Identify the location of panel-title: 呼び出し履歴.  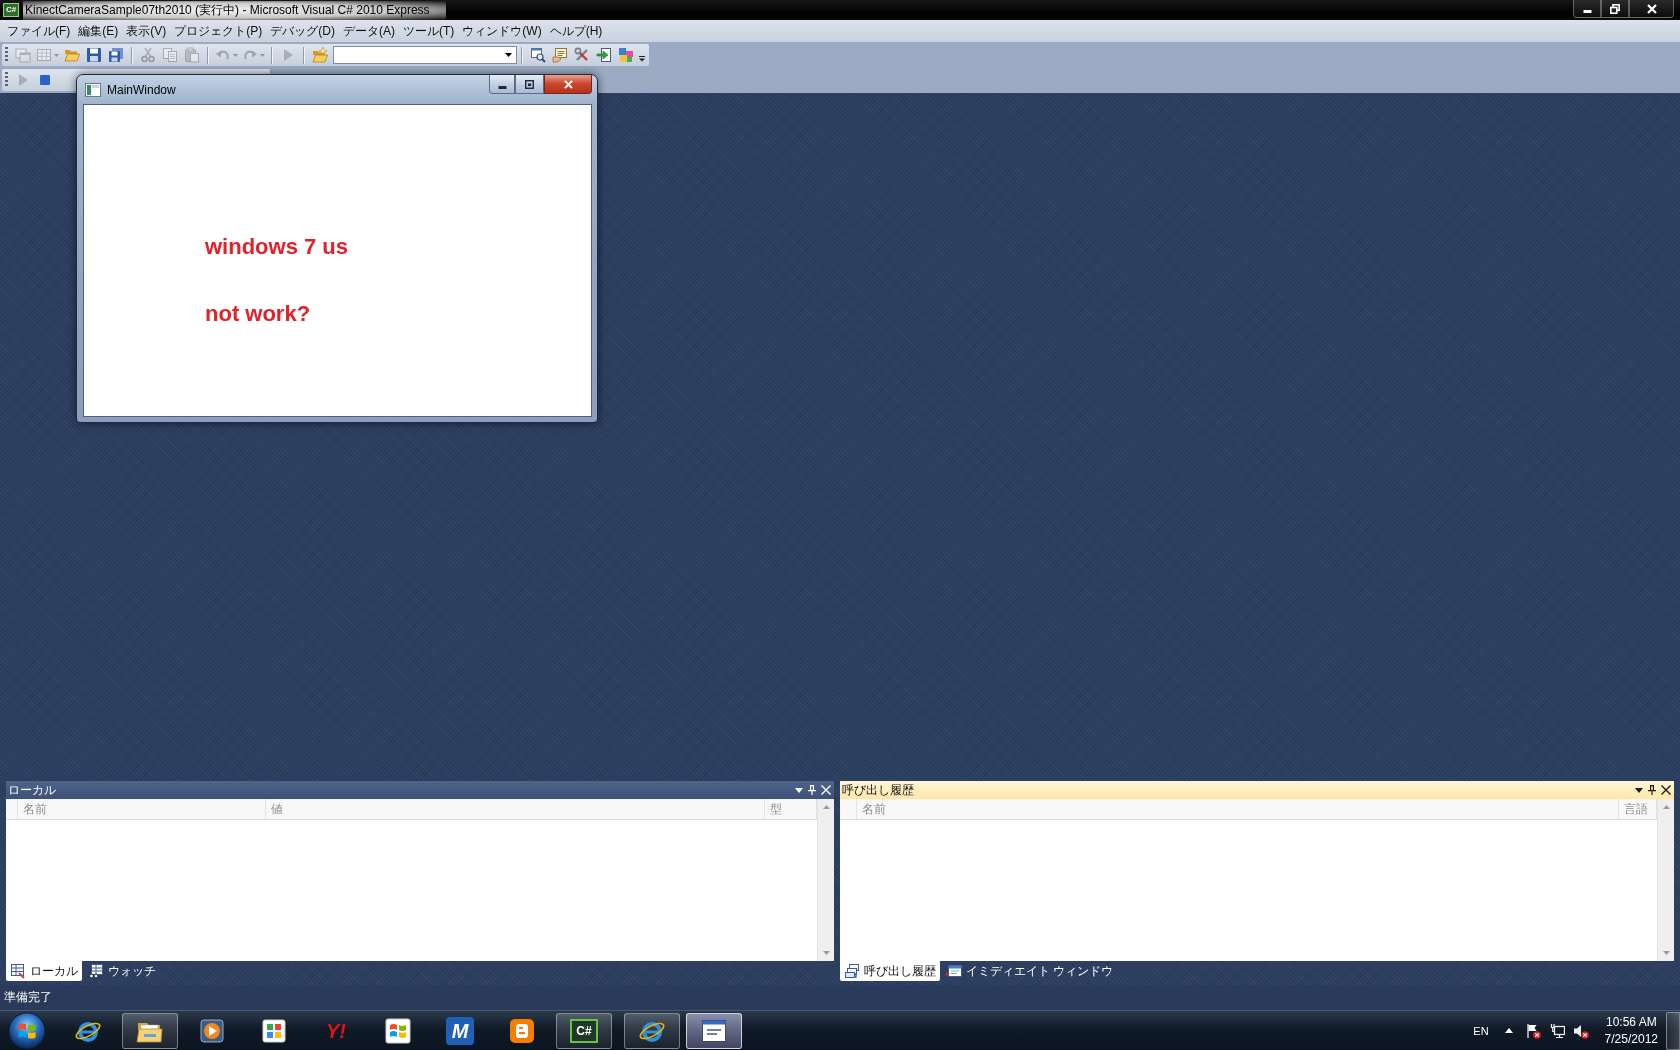
(878, 790).